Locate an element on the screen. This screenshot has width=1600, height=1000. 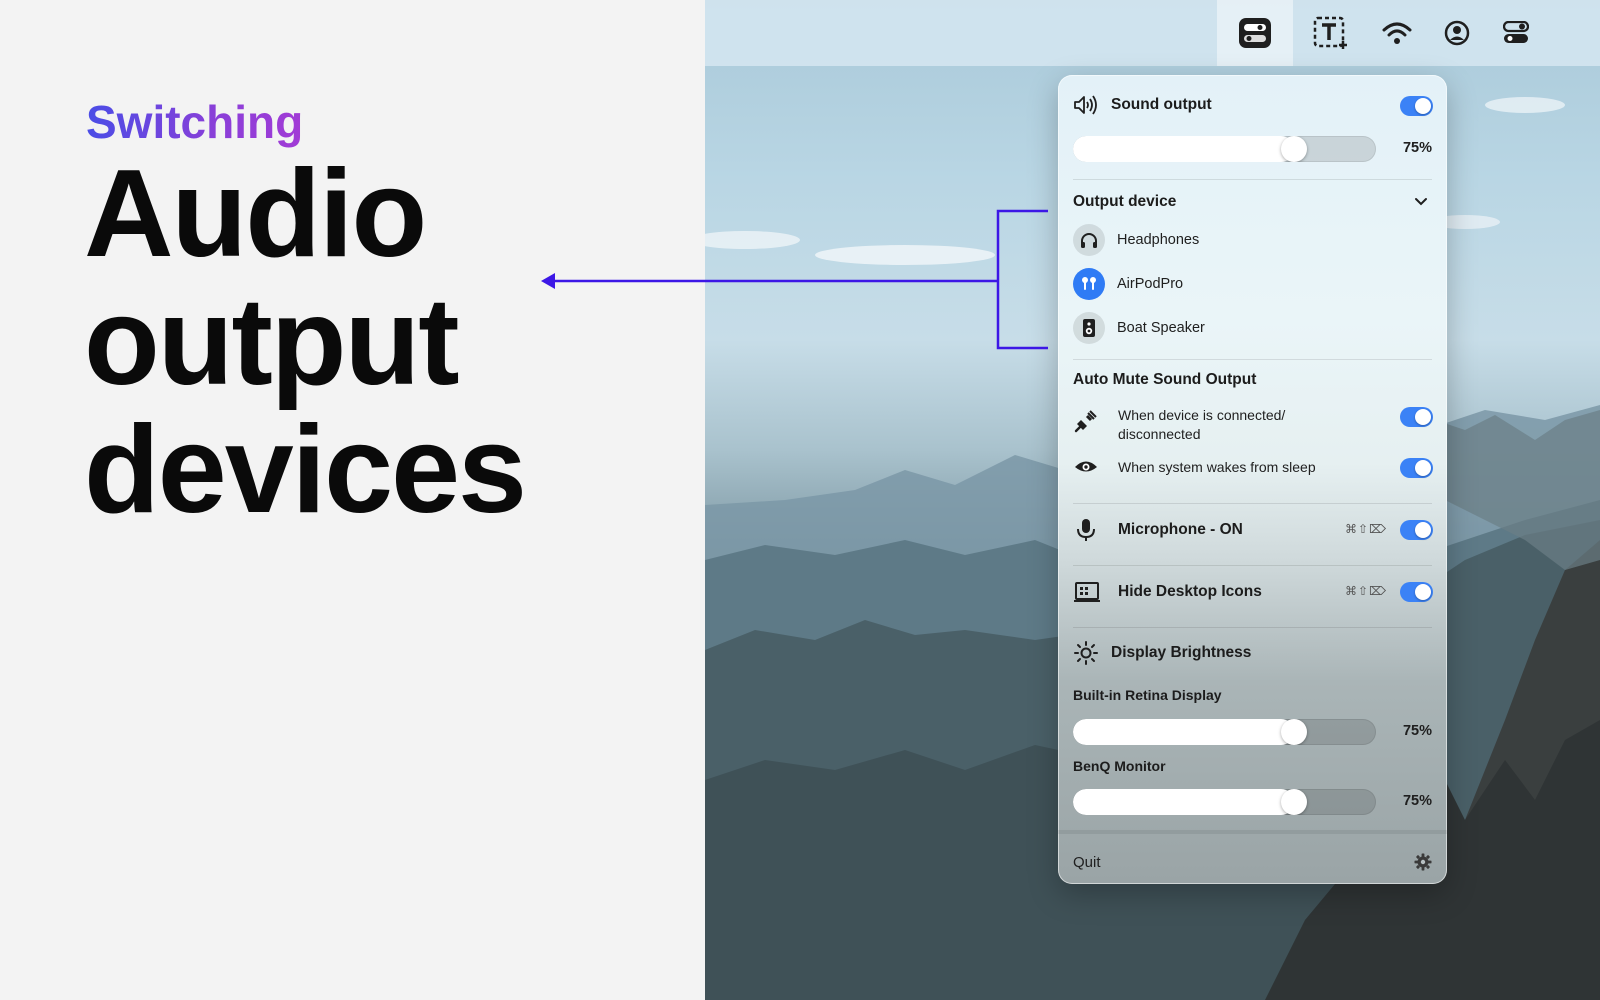
display-brightness-header: Display Brightness is located at coordinates (1252, 653).